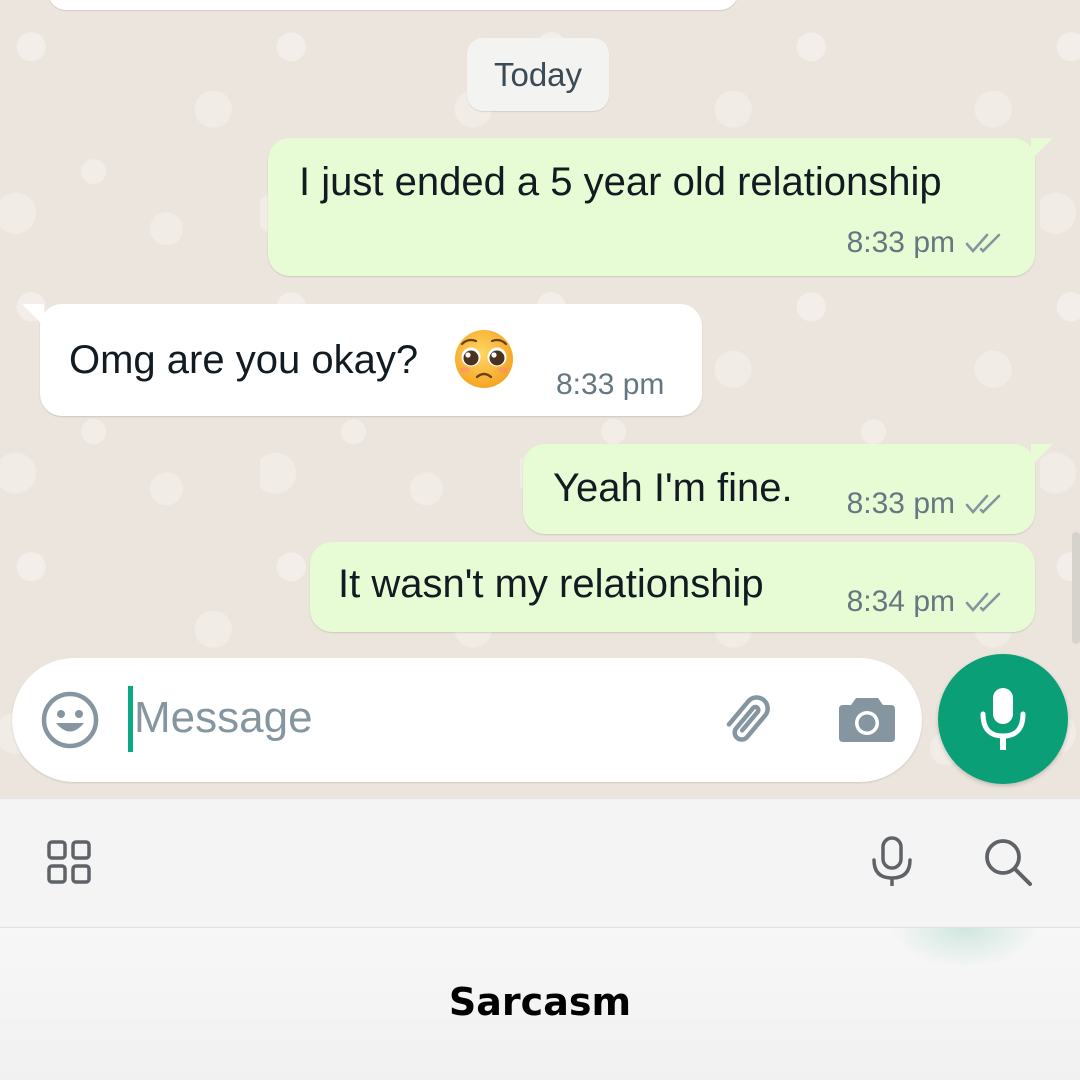 This screenshot has height=1080, width=1080. I want to click on voice-message-button, so click(1003, 719).